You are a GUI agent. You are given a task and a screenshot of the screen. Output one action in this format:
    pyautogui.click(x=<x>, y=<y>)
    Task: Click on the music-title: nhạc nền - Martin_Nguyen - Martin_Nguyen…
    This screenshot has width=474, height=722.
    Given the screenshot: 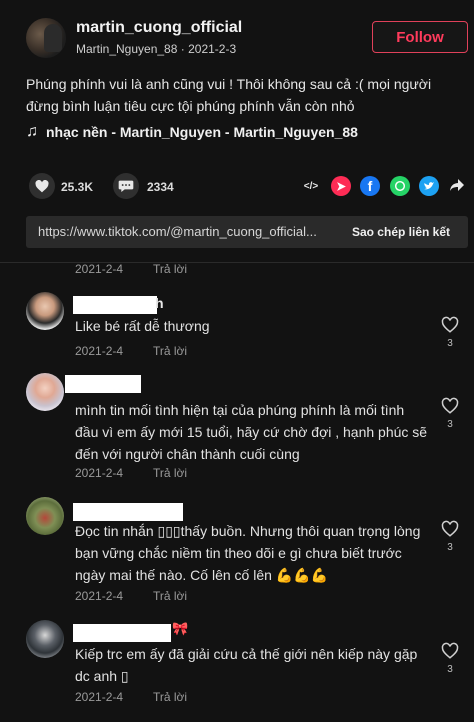 What is the action you would take?
    pyautogui.click(x=202, y=132)
    